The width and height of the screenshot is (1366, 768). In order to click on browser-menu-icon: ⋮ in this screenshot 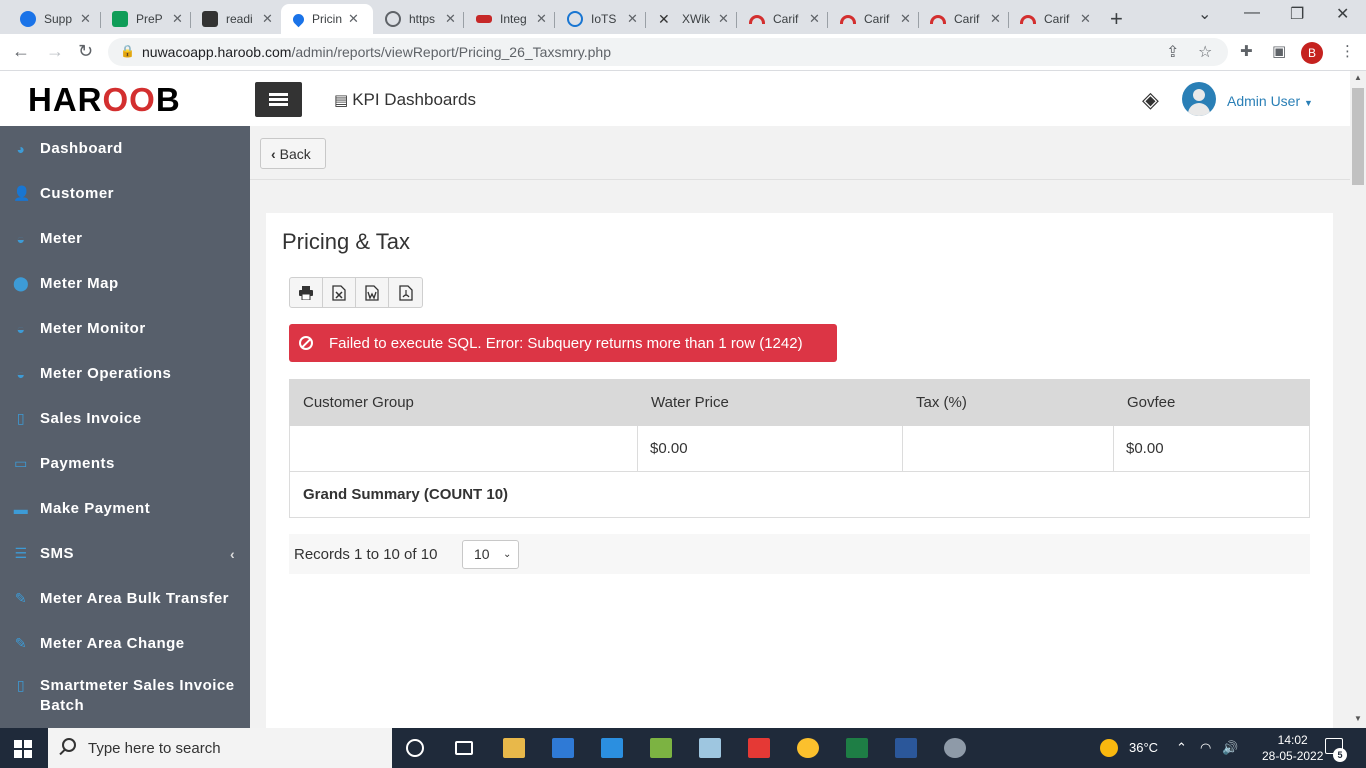, I will do `click(1347, 51)`.